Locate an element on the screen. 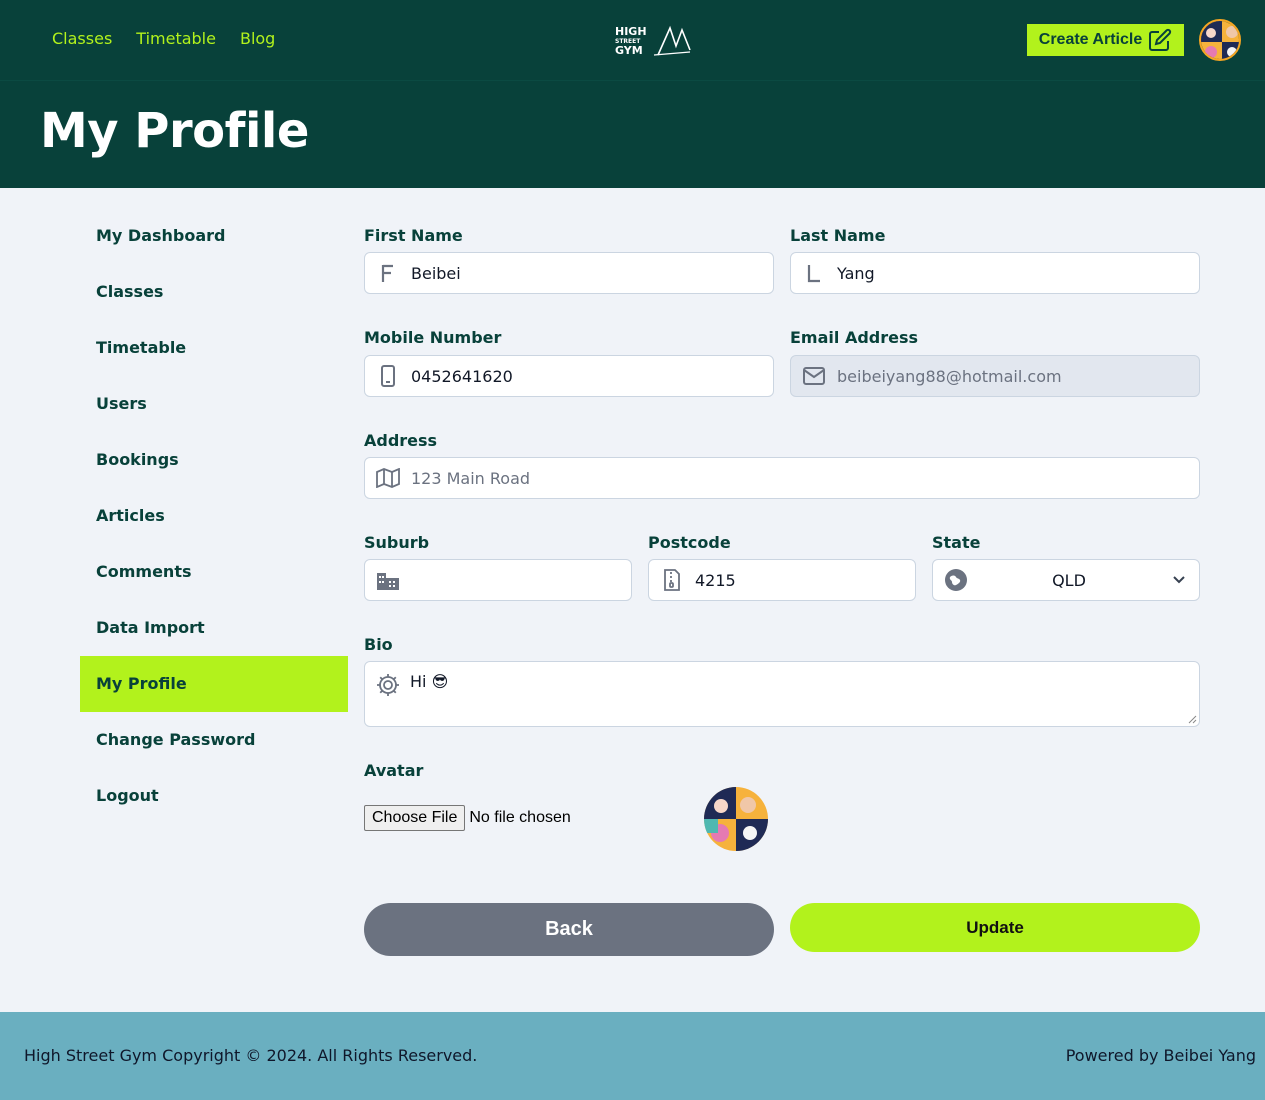 This screenshot has width=1265, height=1100. email-field: beibeiyang88@hotmail.com is located at coordinates (995, 376).